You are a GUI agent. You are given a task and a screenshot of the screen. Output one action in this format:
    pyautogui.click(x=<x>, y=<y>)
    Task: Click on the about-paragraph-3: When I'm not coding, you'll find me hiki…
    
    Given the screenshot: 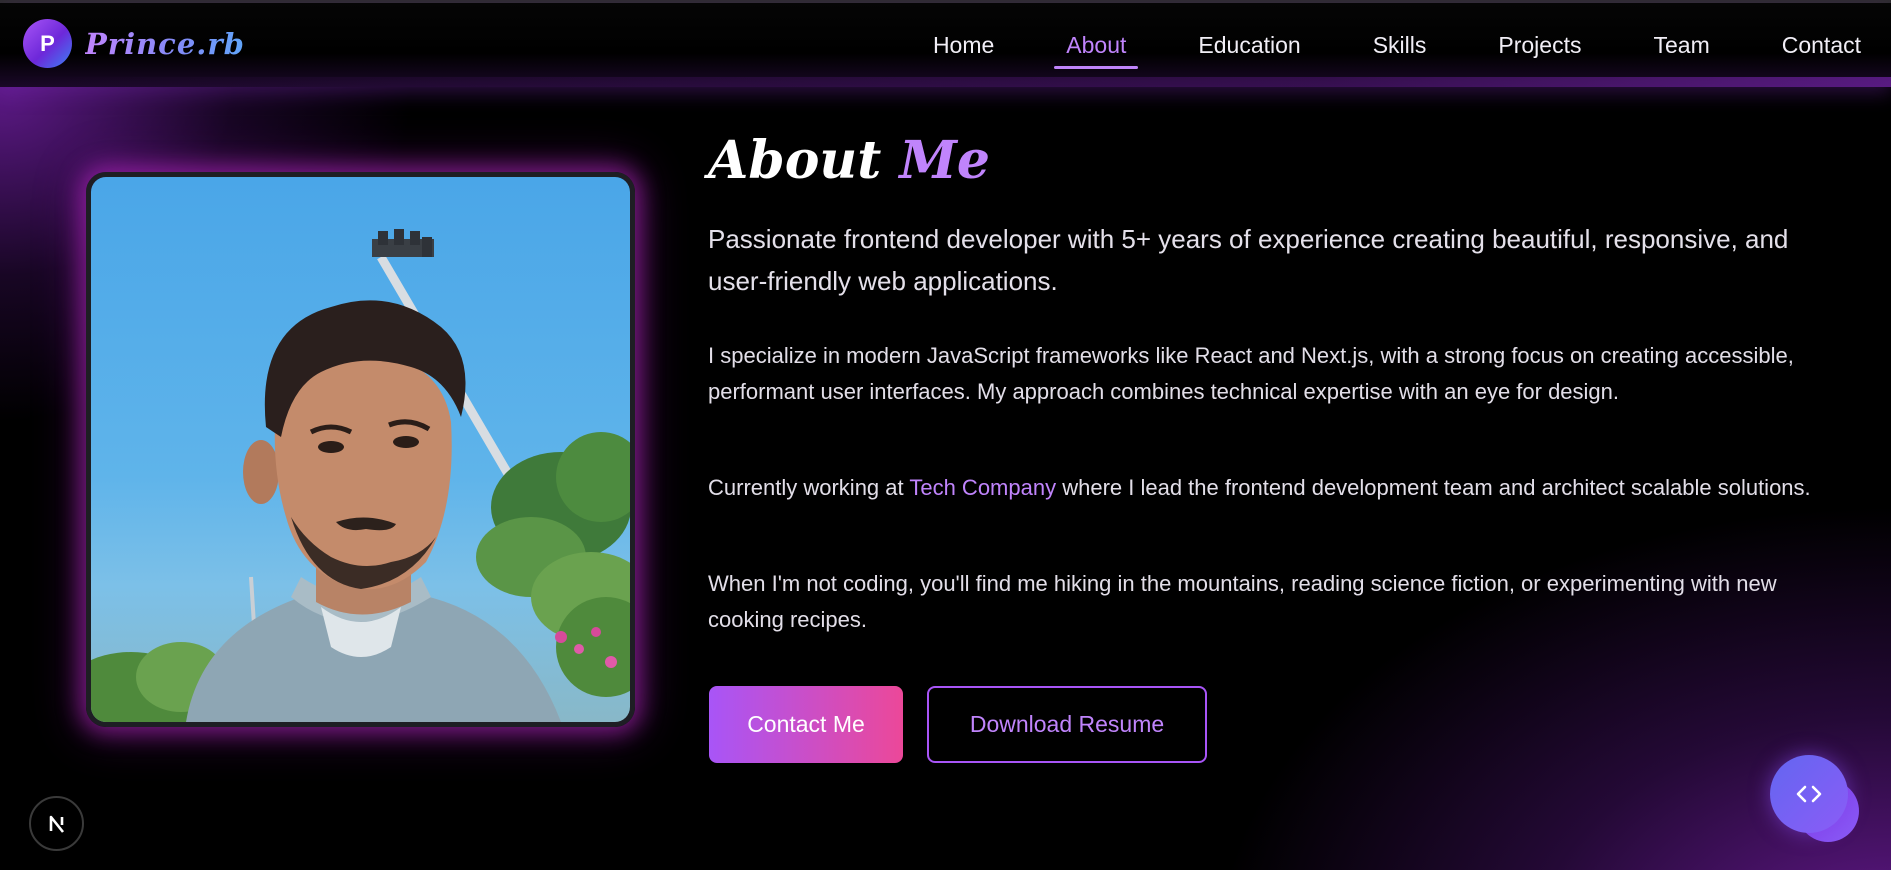 What is the action you would take?
    pyautogui.click(x=1242, y=601)
    